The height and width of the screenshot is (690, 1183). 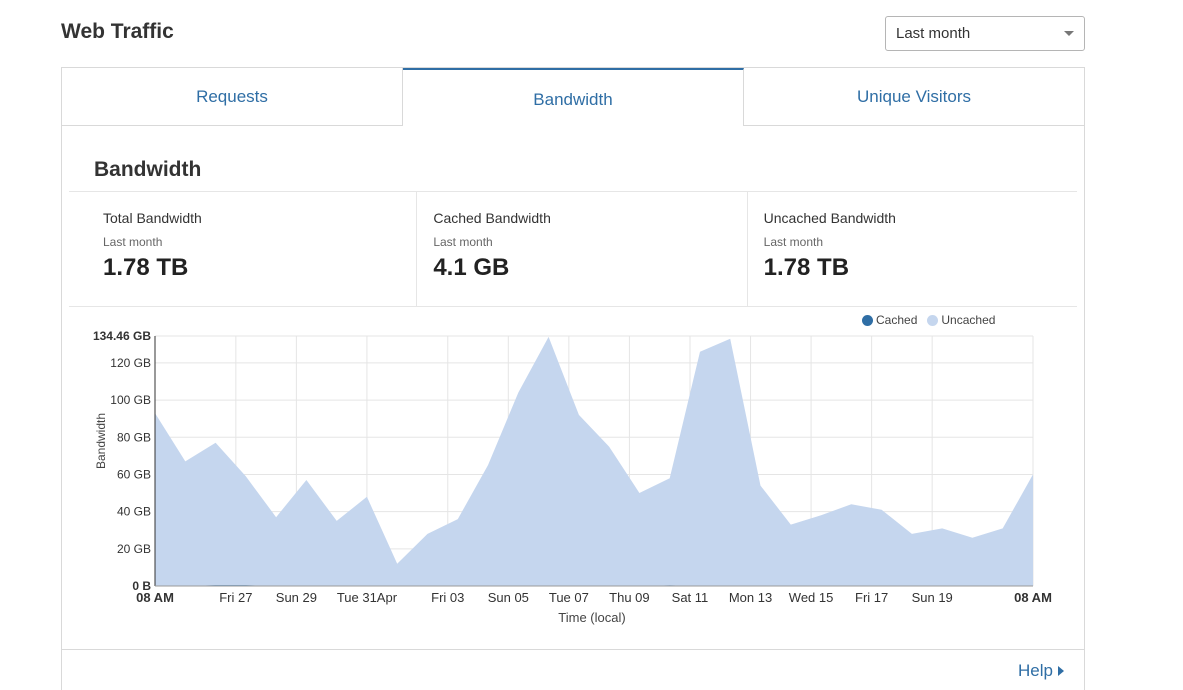 What do you see at coordinates (508, 597) in the screenshot?
I see `x-tick-label: Sun 05` at bounding box center [508, 597].